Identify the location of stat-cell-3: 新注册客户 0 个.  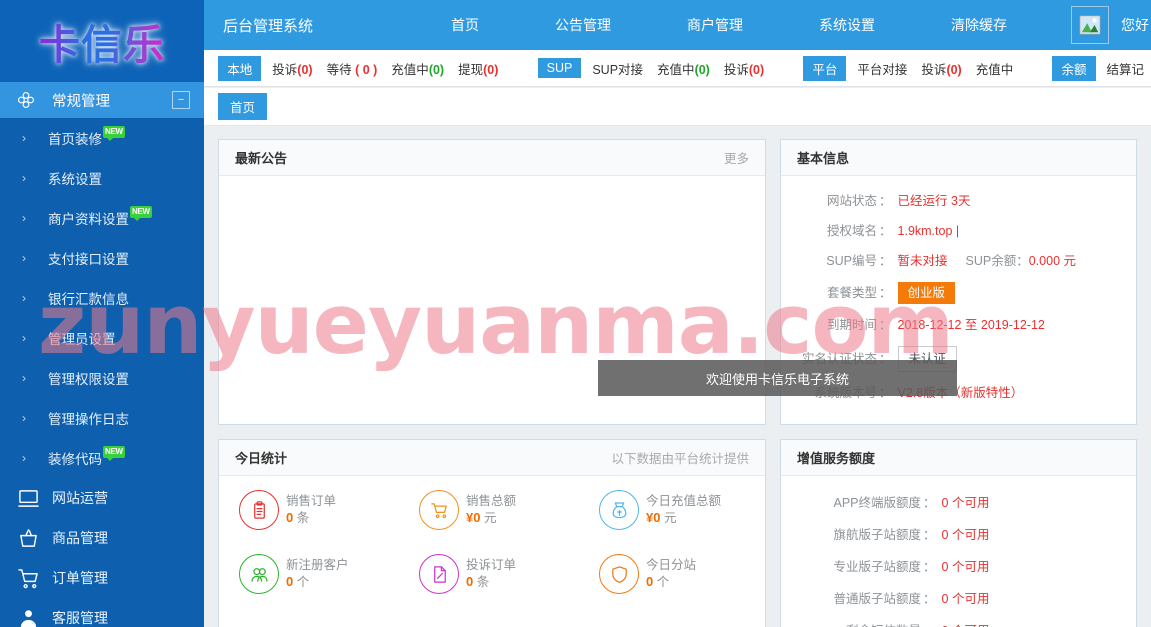
(309, 574).